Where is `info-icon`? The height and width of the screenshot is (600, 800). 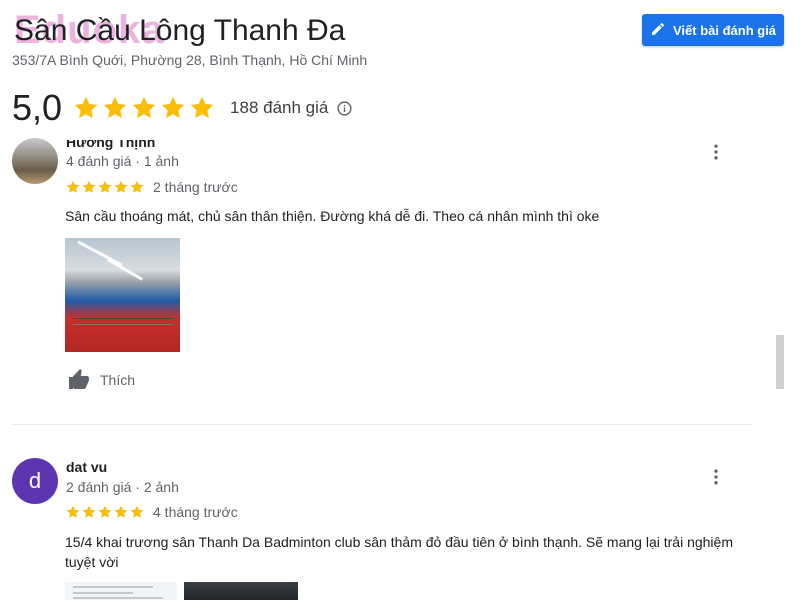
info-icon is located at coordinates (344, 108).